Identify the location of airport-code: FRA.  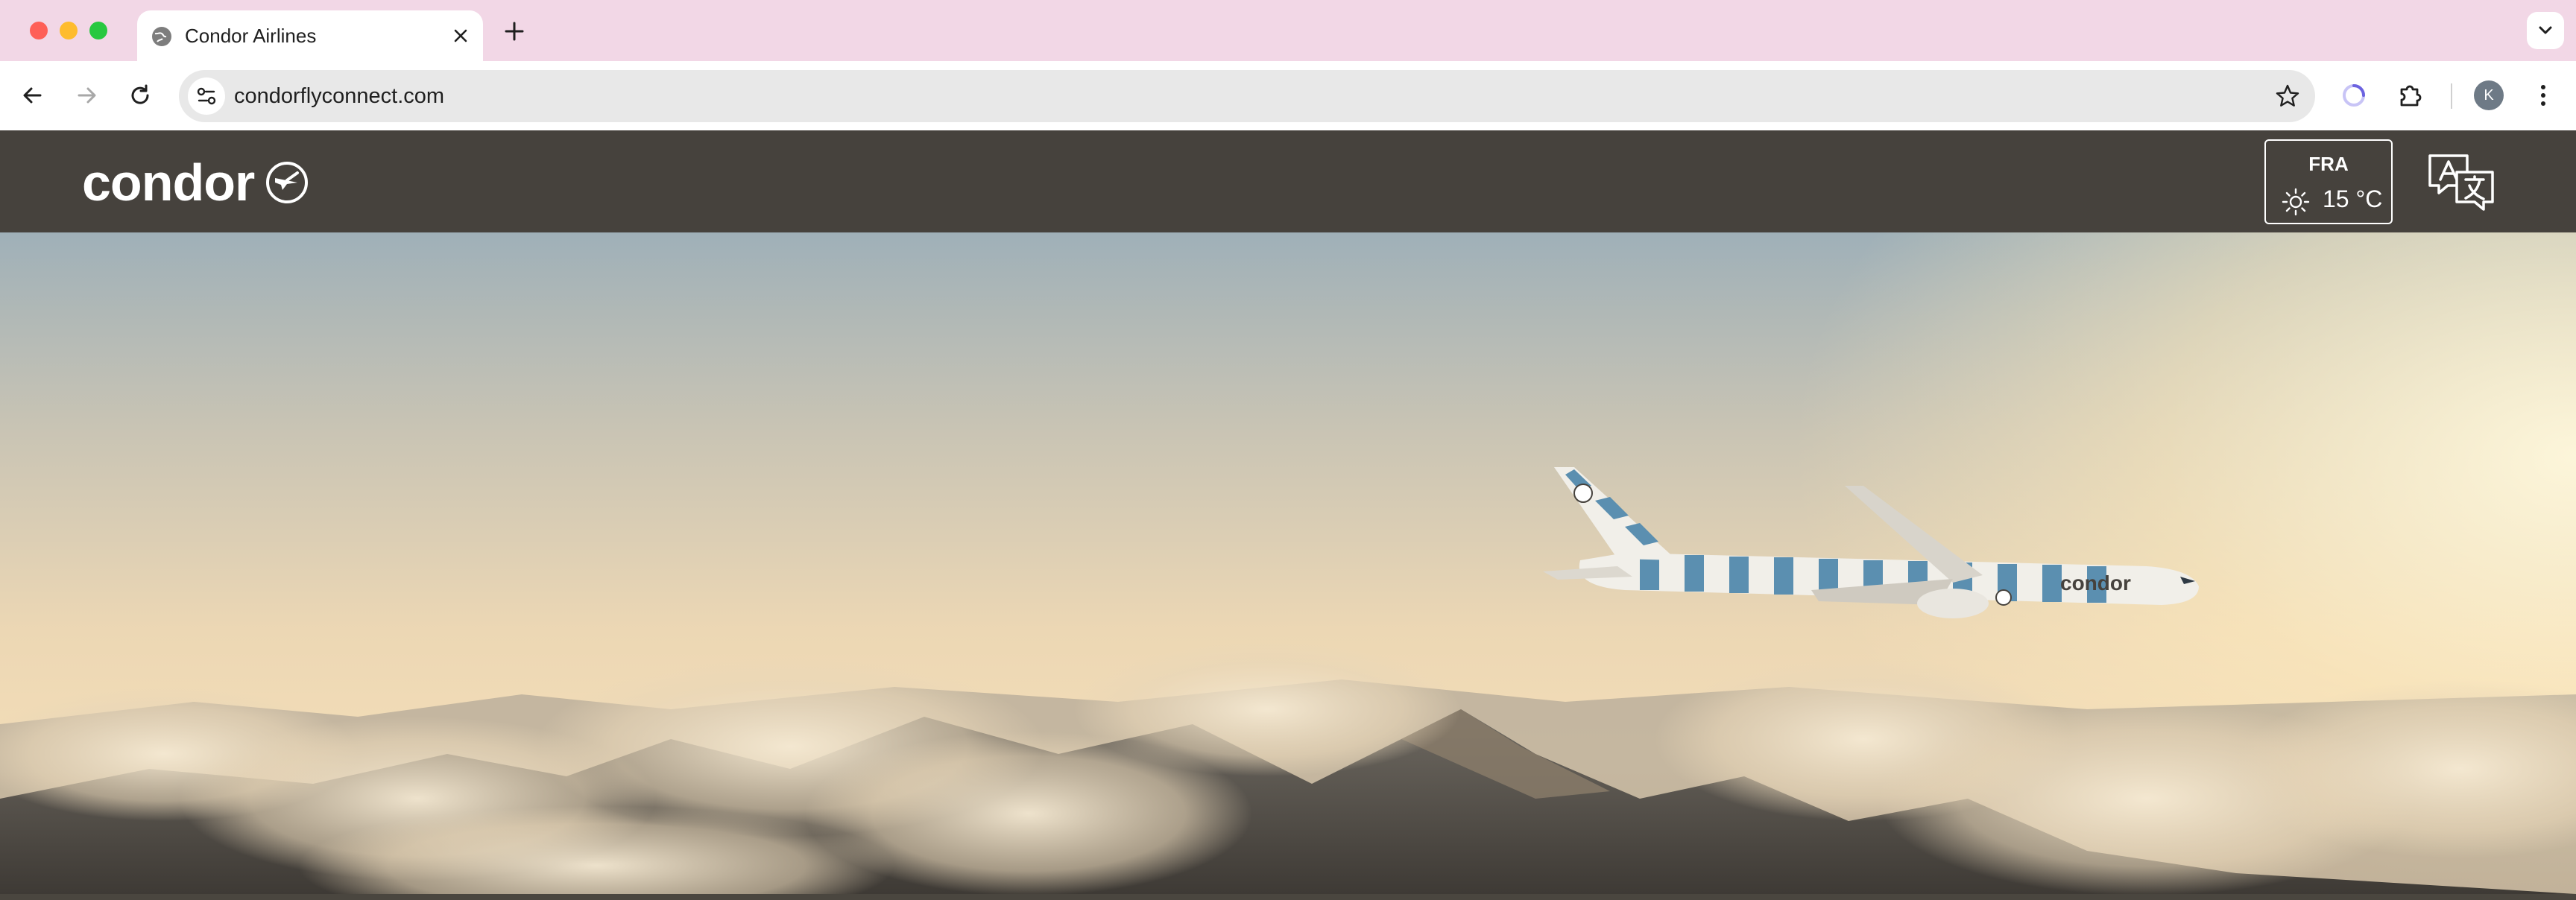
(2328, 164).